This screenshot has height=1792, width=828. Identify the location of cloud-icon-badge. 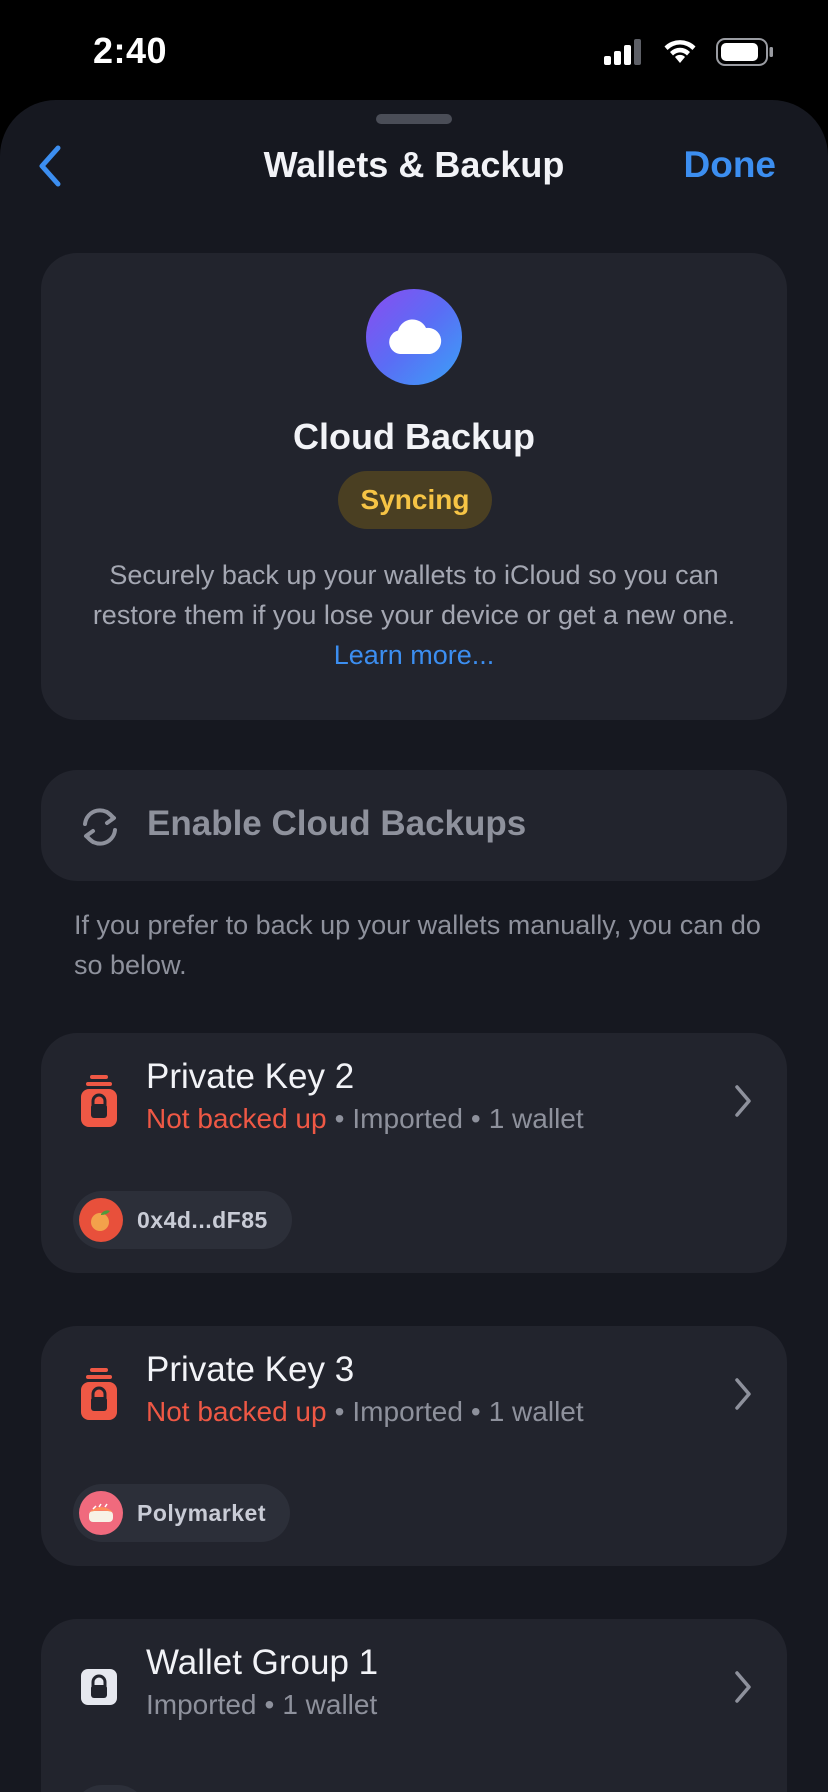
(414, 337).